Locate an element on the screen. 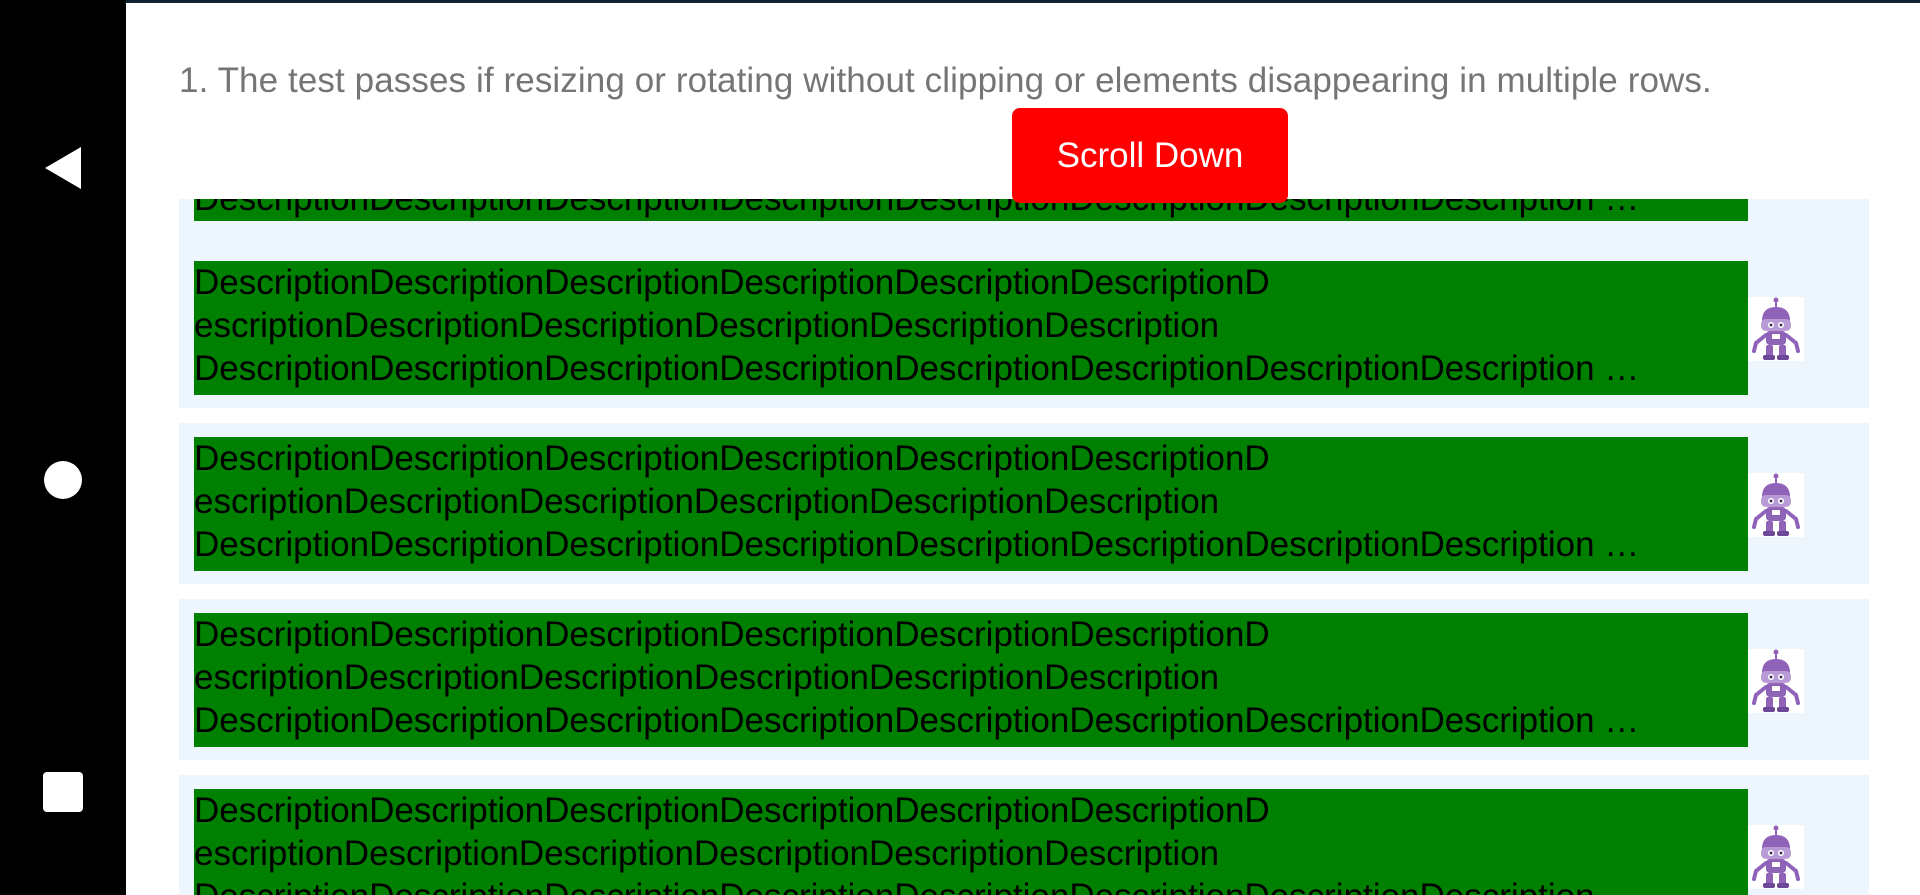 The width and height of the screenshot is (1920, 895). back-triangle-icon is located at coordinates (63, 168).